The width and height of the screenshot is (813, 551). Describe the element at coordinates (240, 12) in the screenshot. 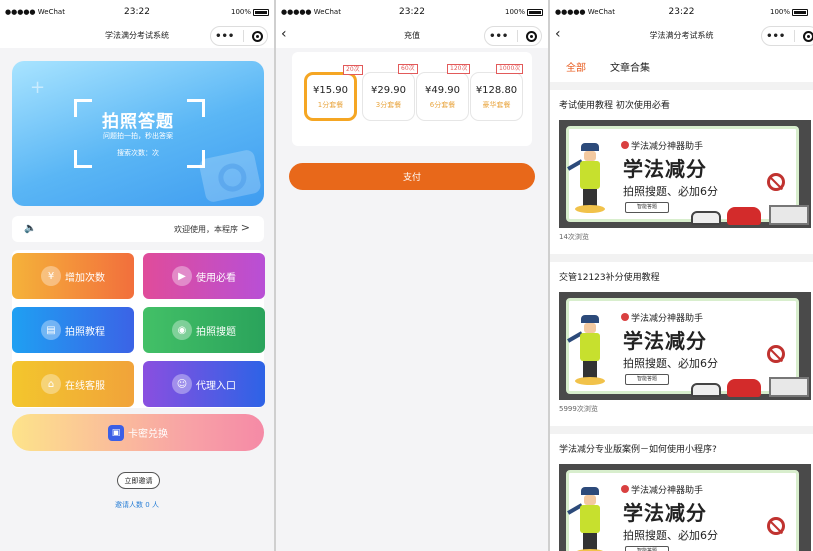

I see `battery-percent: 100%` at that location.